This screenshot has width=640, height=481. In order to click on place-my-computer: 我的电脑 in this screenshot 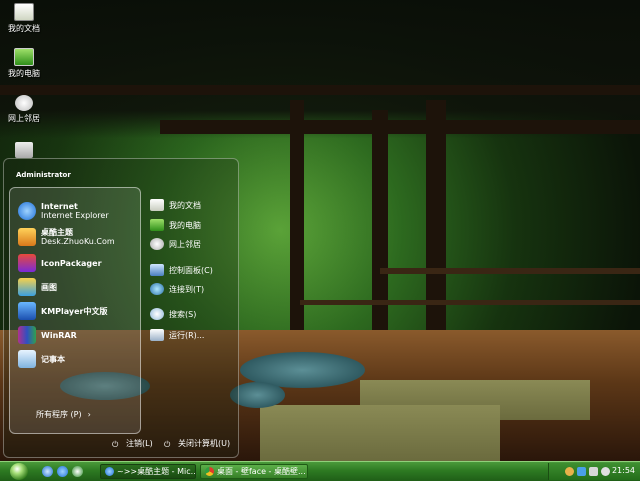, I will do `click(175, 225)`.